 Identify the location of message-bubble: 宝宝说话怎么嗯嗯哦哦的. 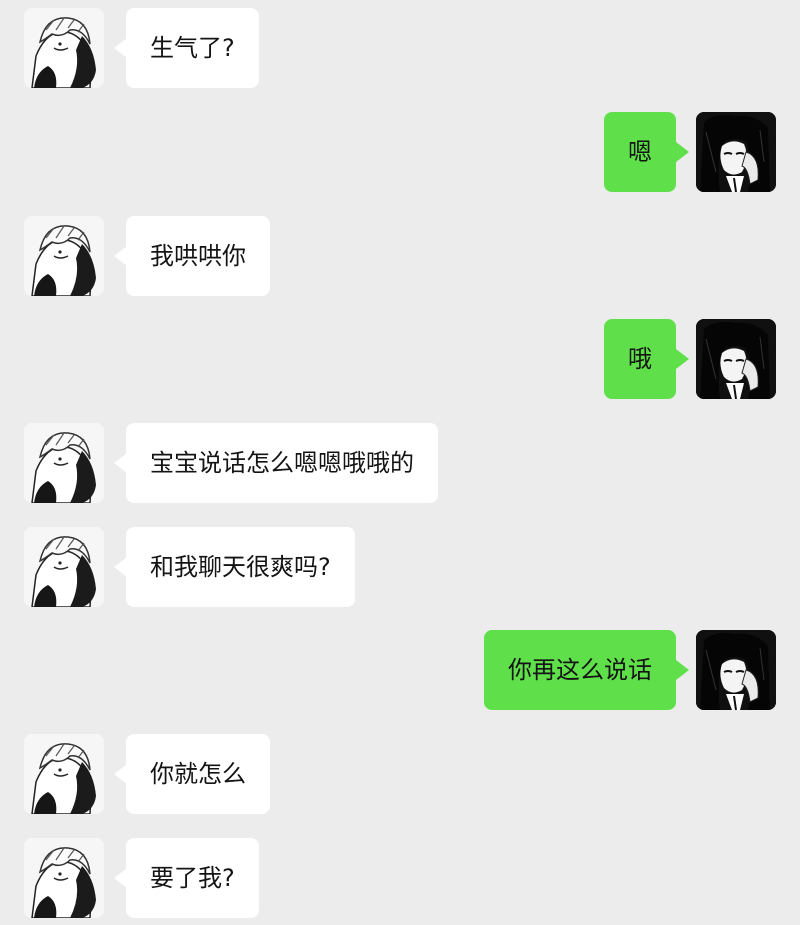
(282, 463).